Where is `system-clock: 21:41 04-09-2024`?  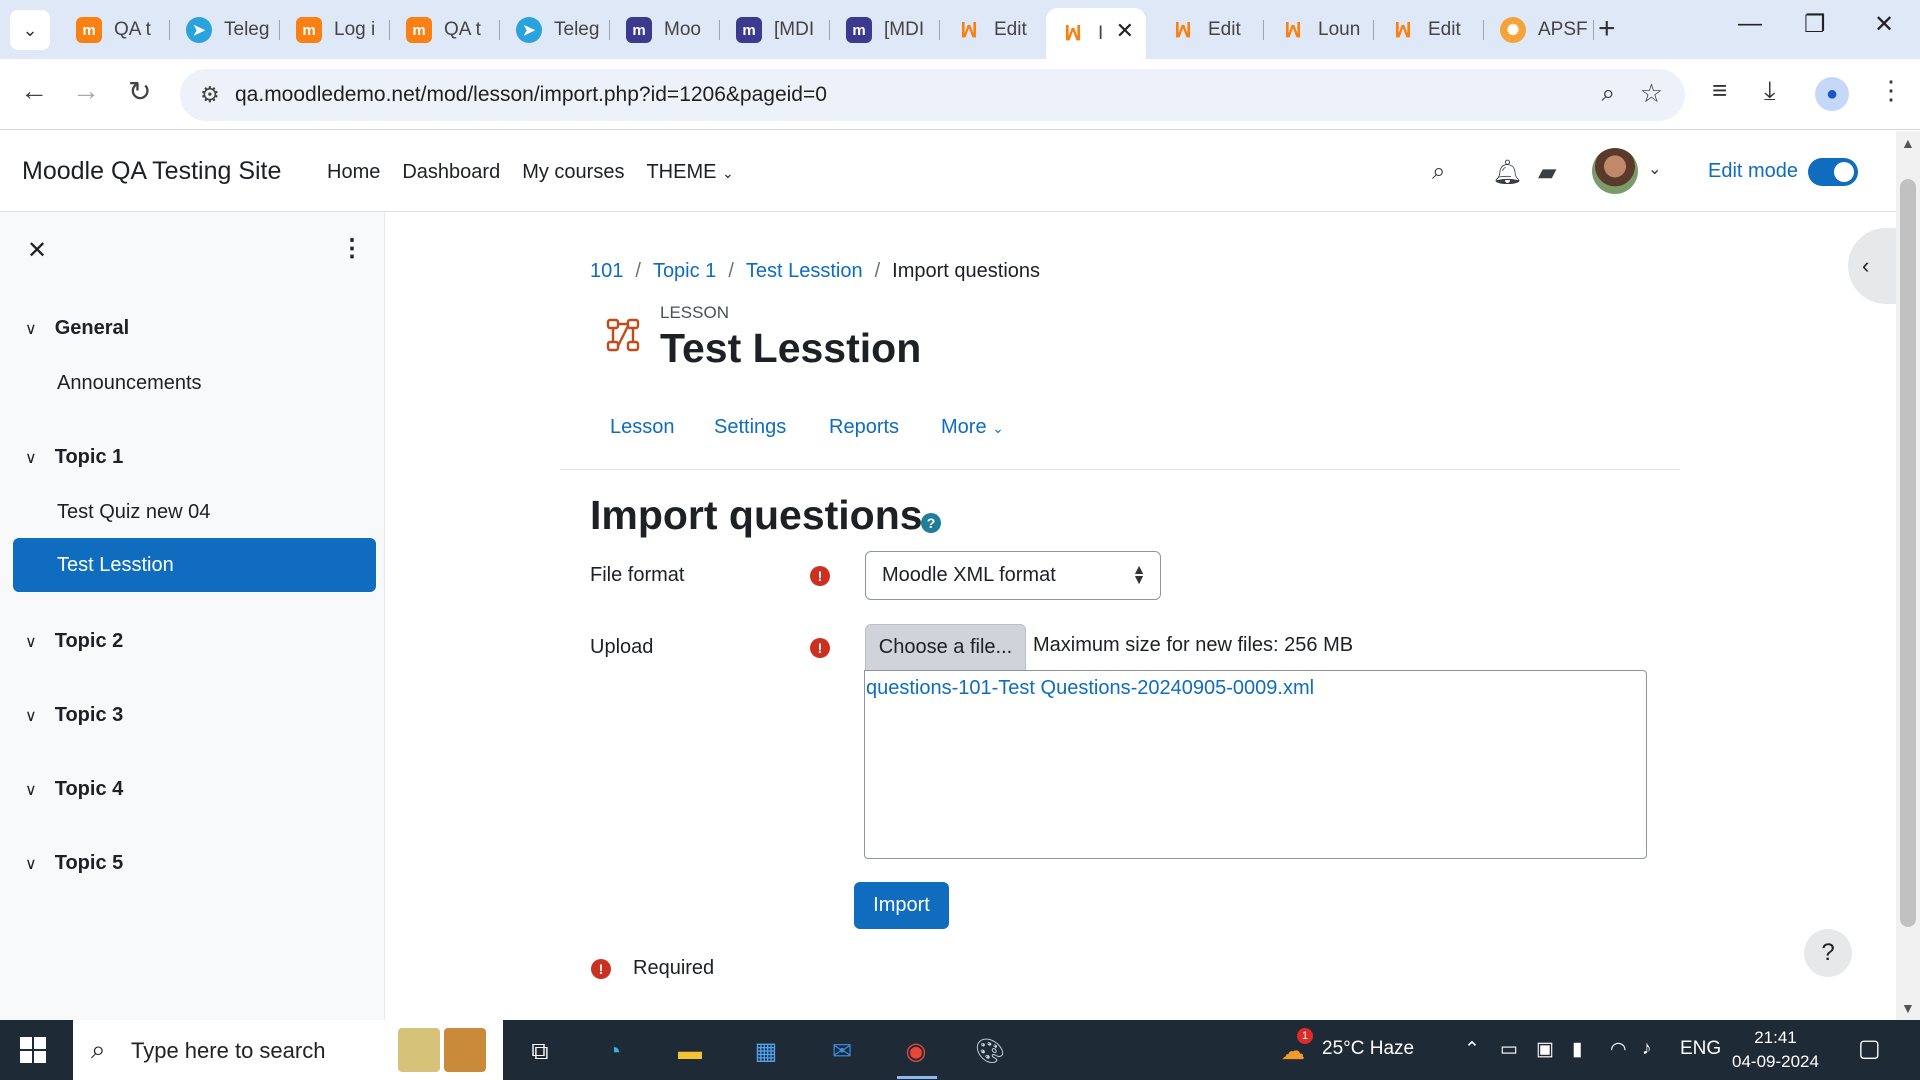 system-clock: 21:41 04-09-2024 is located at coordinates (1775, 1050).